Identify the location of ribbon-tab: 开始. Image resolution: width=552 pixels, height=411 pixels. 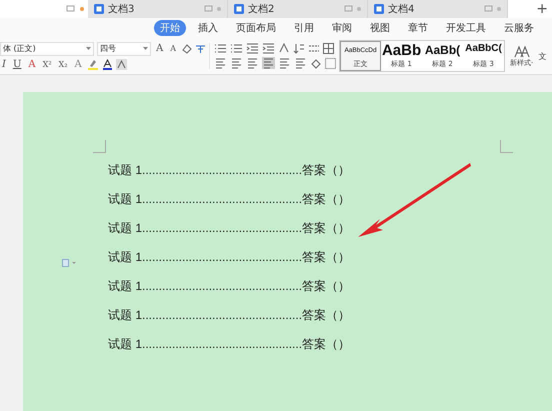
(170, 28).